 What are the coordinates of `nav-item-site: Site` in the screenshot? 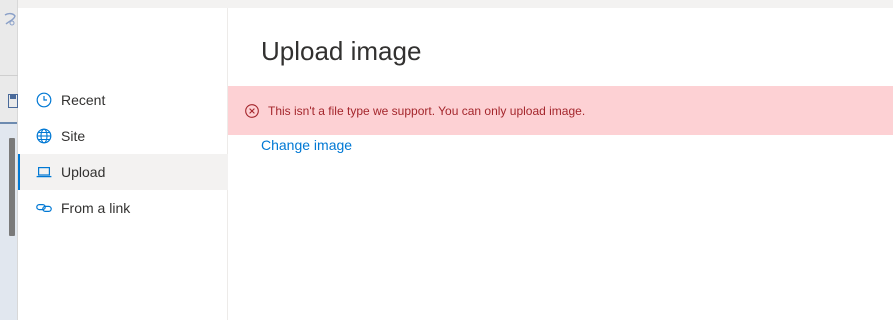 It's located at (123, 136).